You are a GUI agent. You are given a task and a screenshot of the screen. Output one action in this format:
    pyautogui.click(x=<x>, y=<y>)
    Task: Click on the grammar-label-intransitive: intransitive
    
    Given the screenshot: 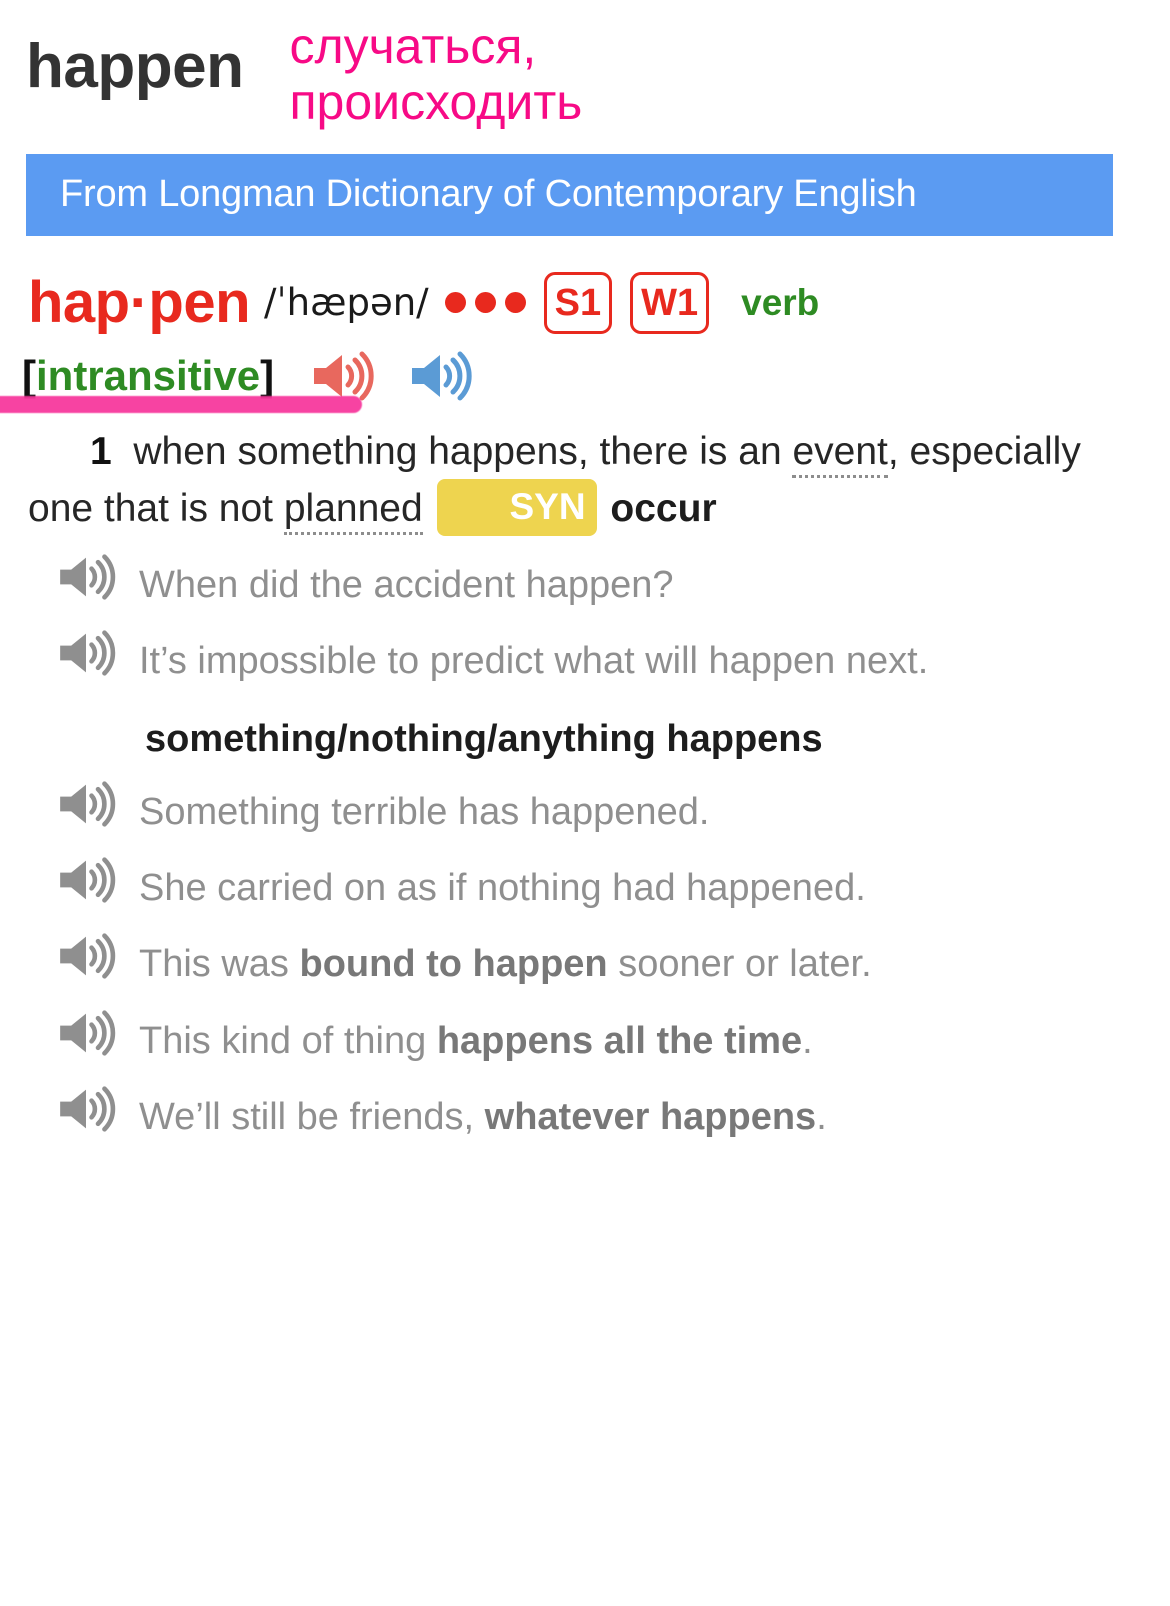 What is the action you would take?
    pyautogui.click(x=148, y=375)
    